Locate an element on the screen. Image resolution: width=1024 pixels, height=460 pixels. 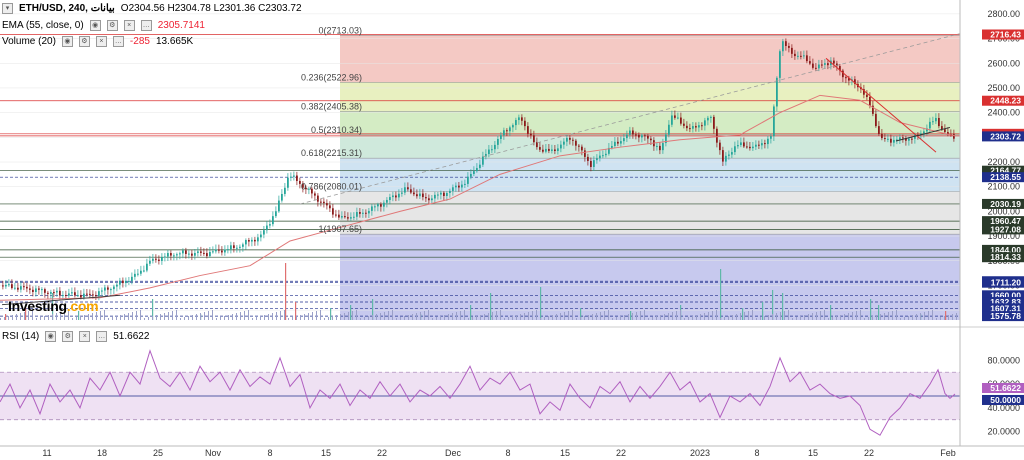
fib-label: 0.618(2215.31) is located at coordinates (331, 153).